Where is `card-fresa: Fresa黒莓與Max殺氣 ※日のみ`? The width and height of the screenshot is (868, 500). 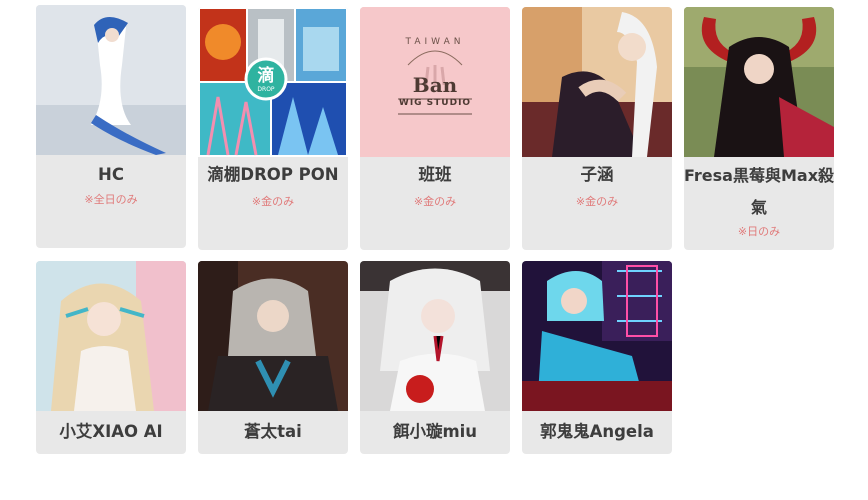 card-fresa: Fresa黒莓與Max殺氣 ※日のみ is located at coordinates (759, 128).